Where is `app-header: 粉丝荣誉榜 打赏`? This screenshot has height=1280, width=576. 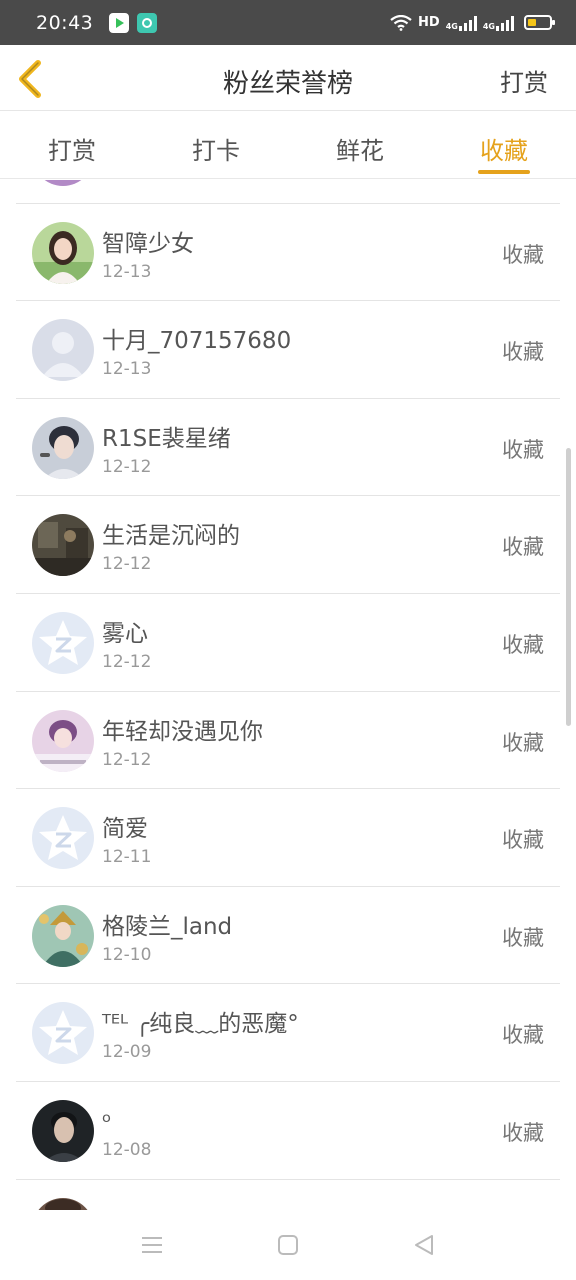 app-header: 粉丝荣誉榜 打赏 is located at coordinates (288, 78).